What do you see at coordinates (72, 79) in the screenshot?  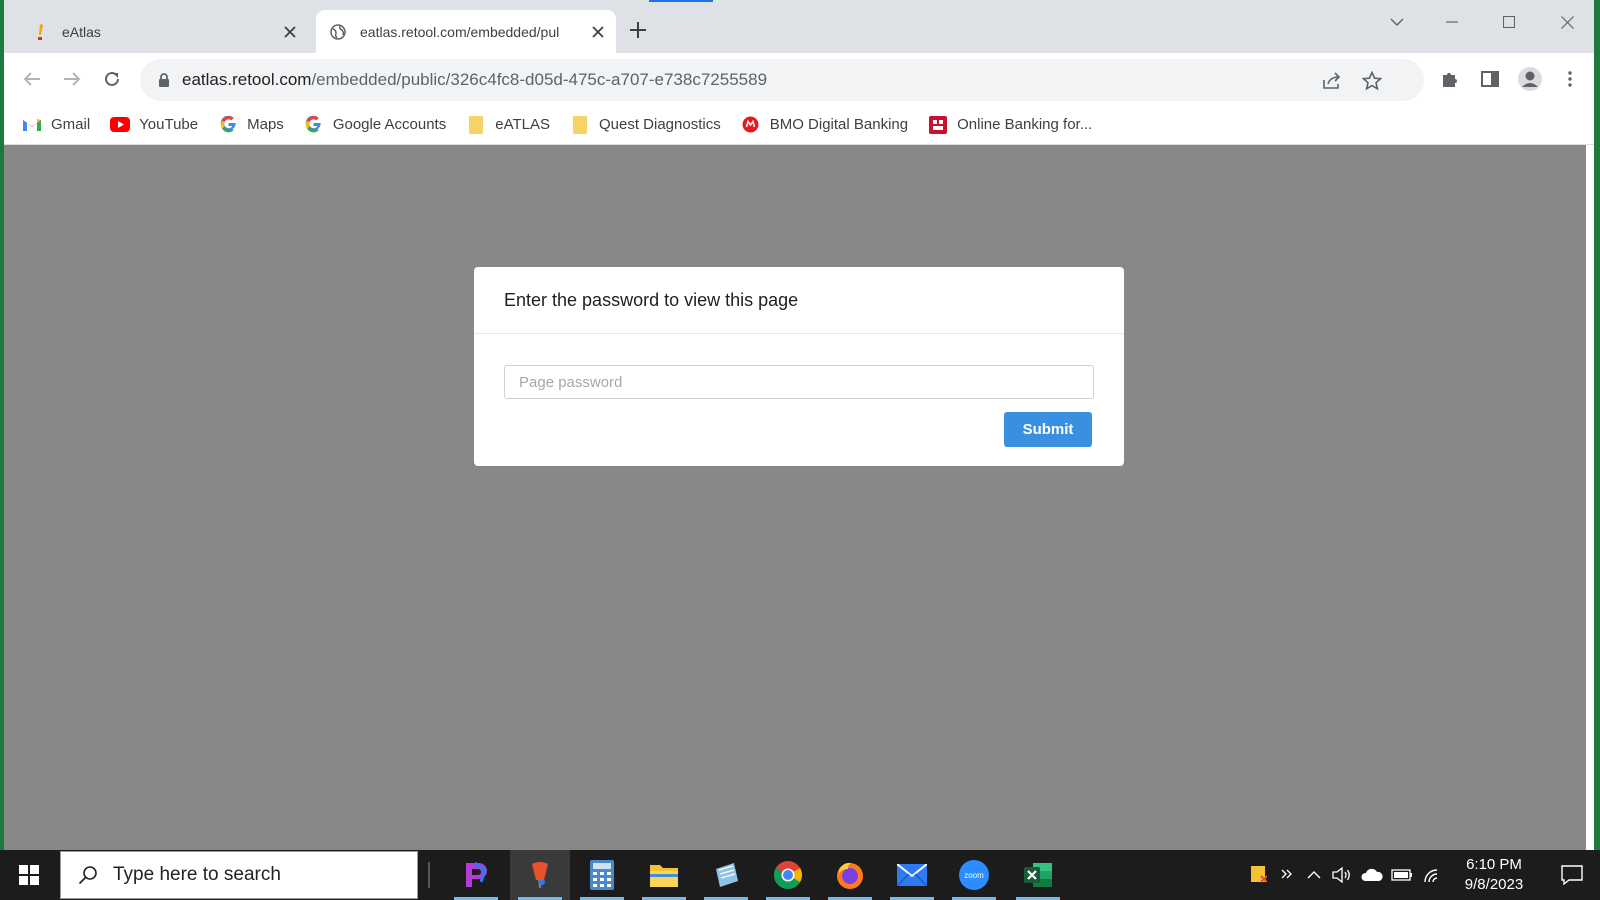 I see `forward-icon` at bounding box center [72, 79].